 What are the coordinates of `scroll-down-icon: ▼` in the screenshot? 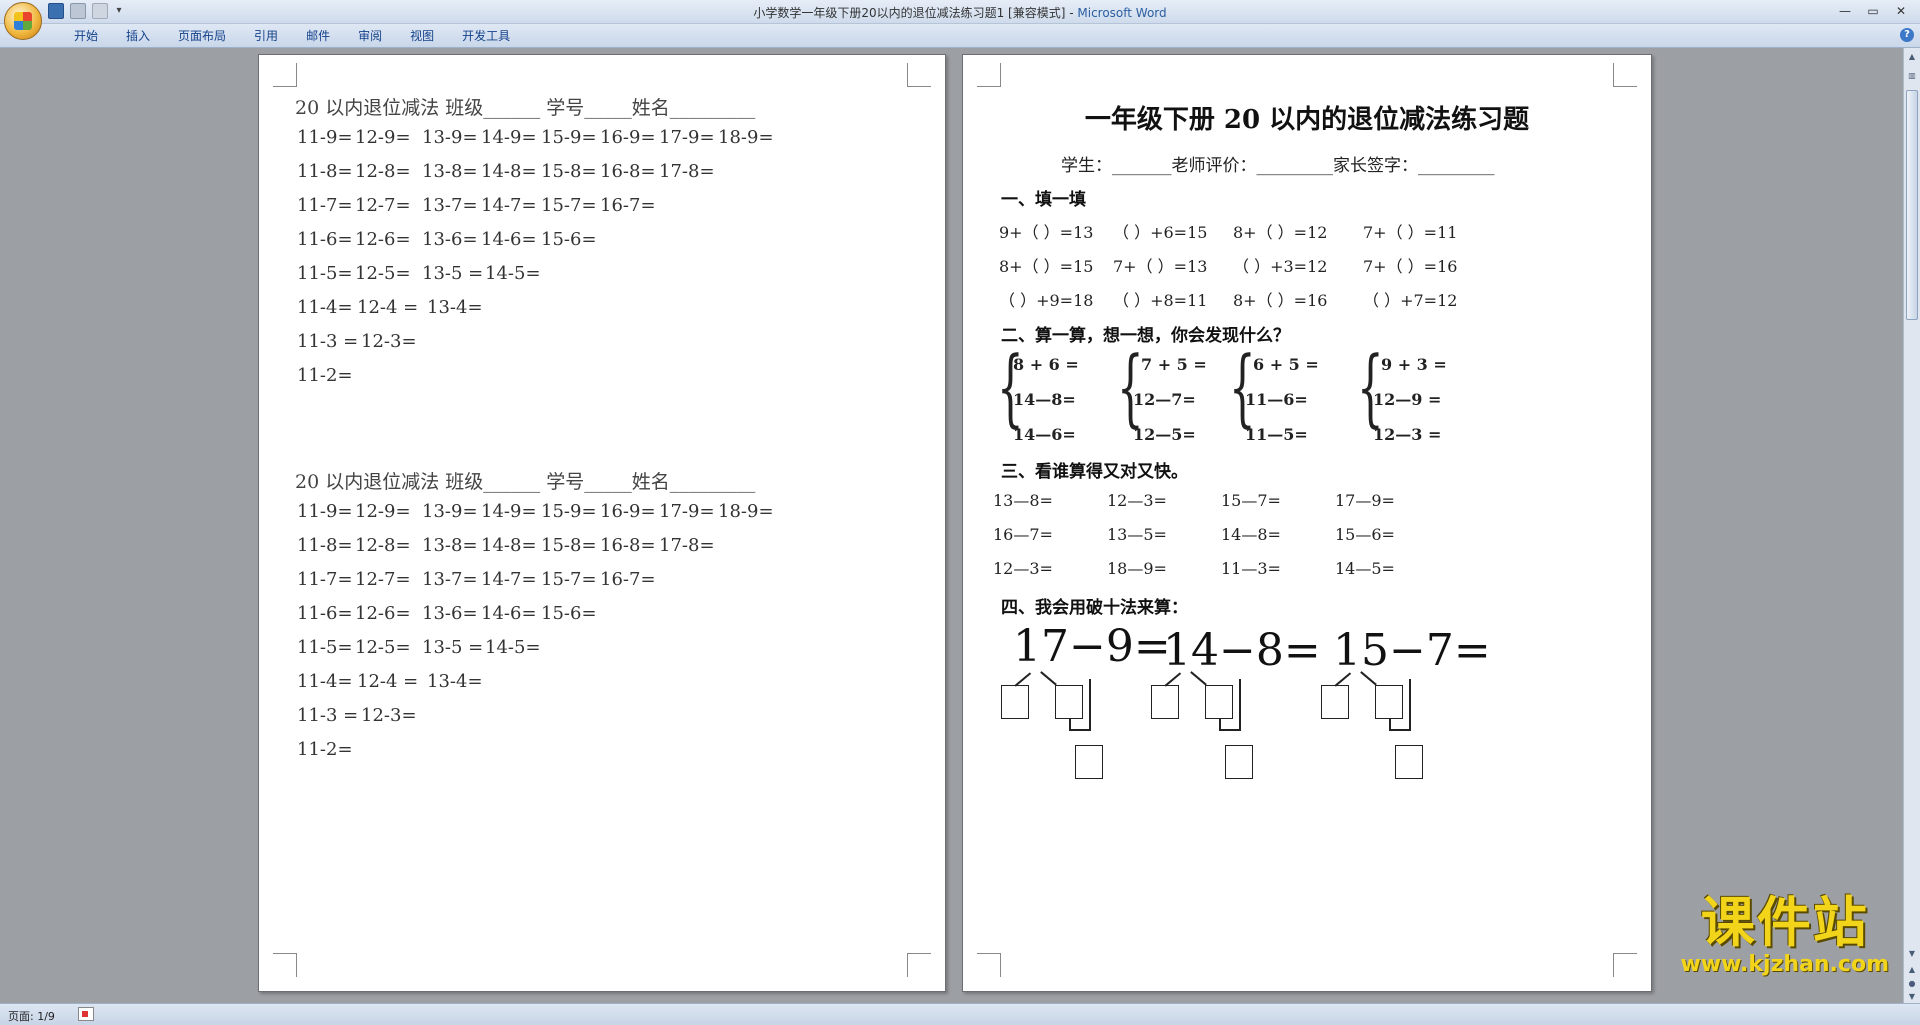 It's located at (1912, 954).